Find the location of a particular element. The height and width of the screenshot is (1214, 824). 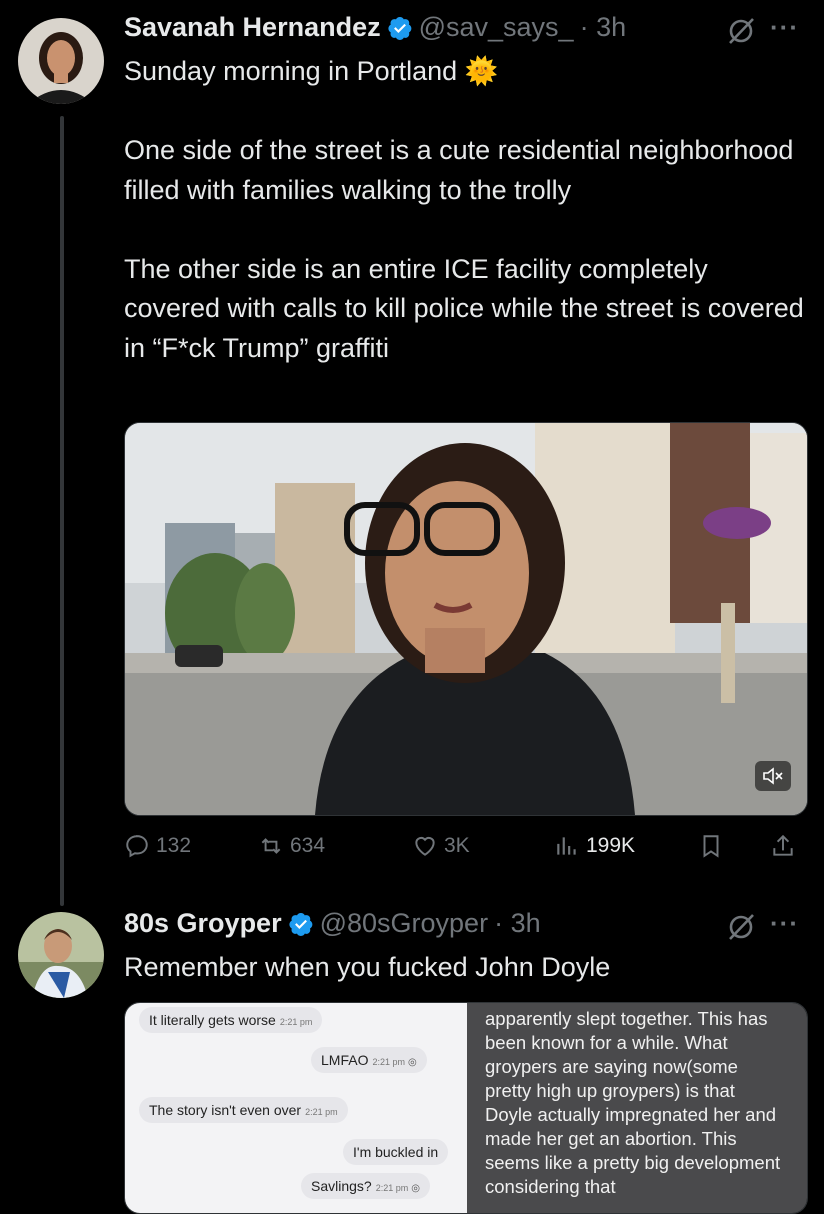

chat-message: Savlings? is located at coordinates (341, 1186).